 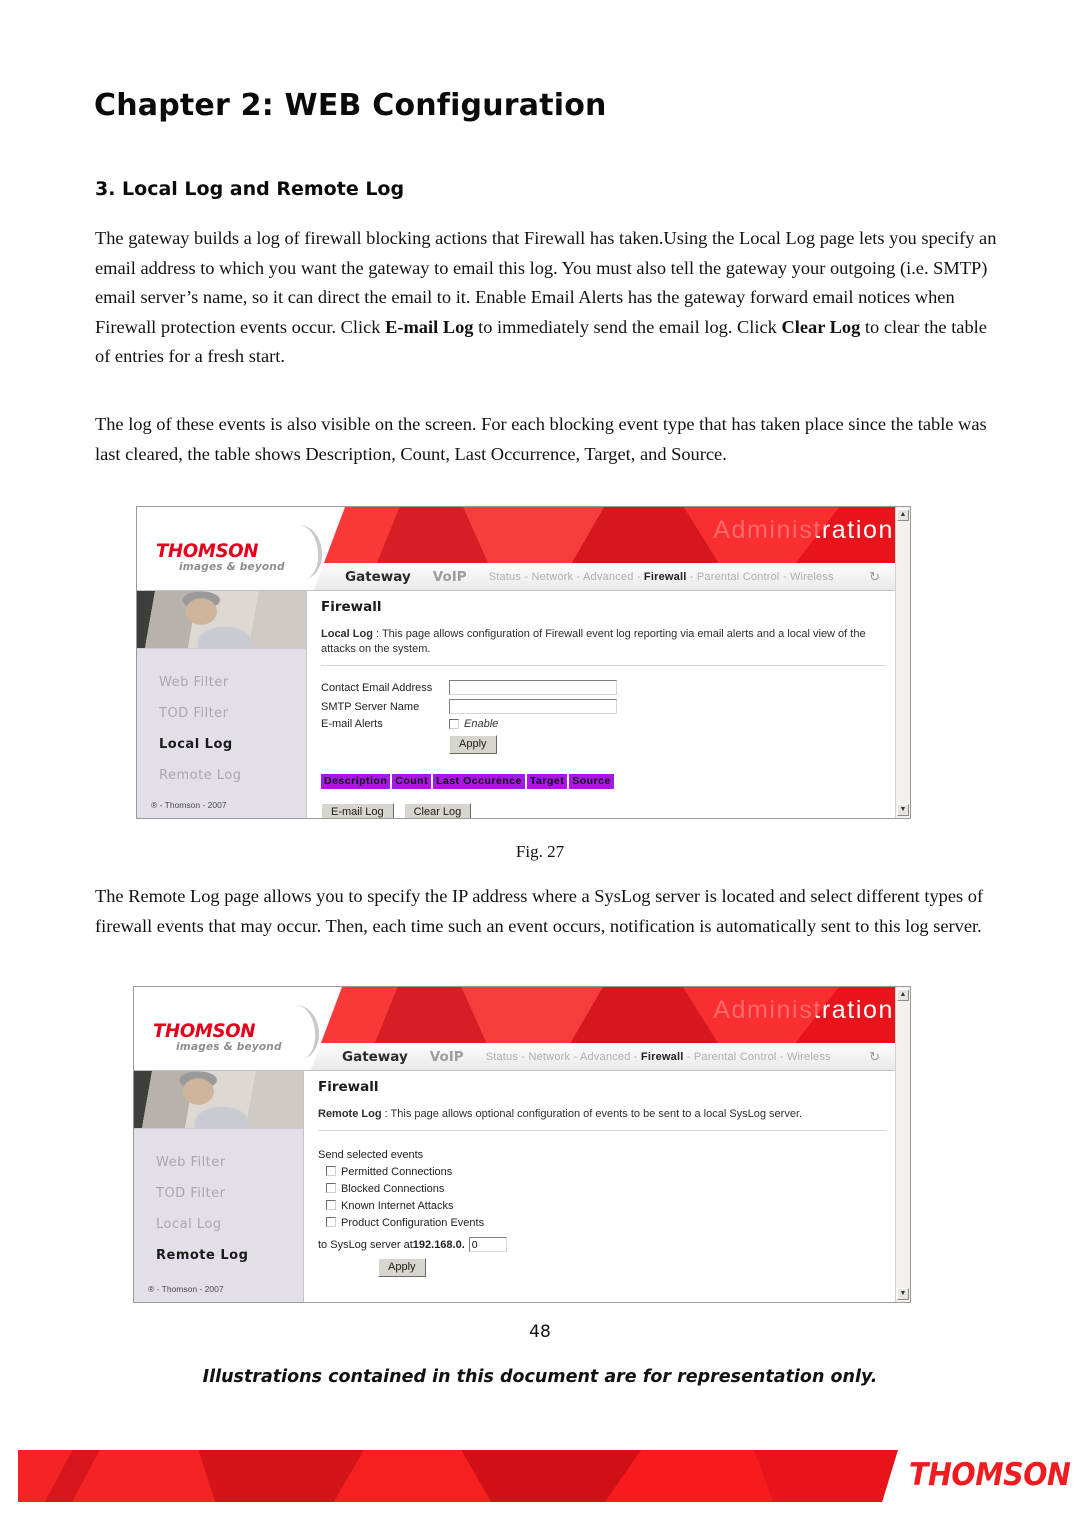 I want to click on field-row-contact-email: Contact Email Address, so click(x=615, y=687).